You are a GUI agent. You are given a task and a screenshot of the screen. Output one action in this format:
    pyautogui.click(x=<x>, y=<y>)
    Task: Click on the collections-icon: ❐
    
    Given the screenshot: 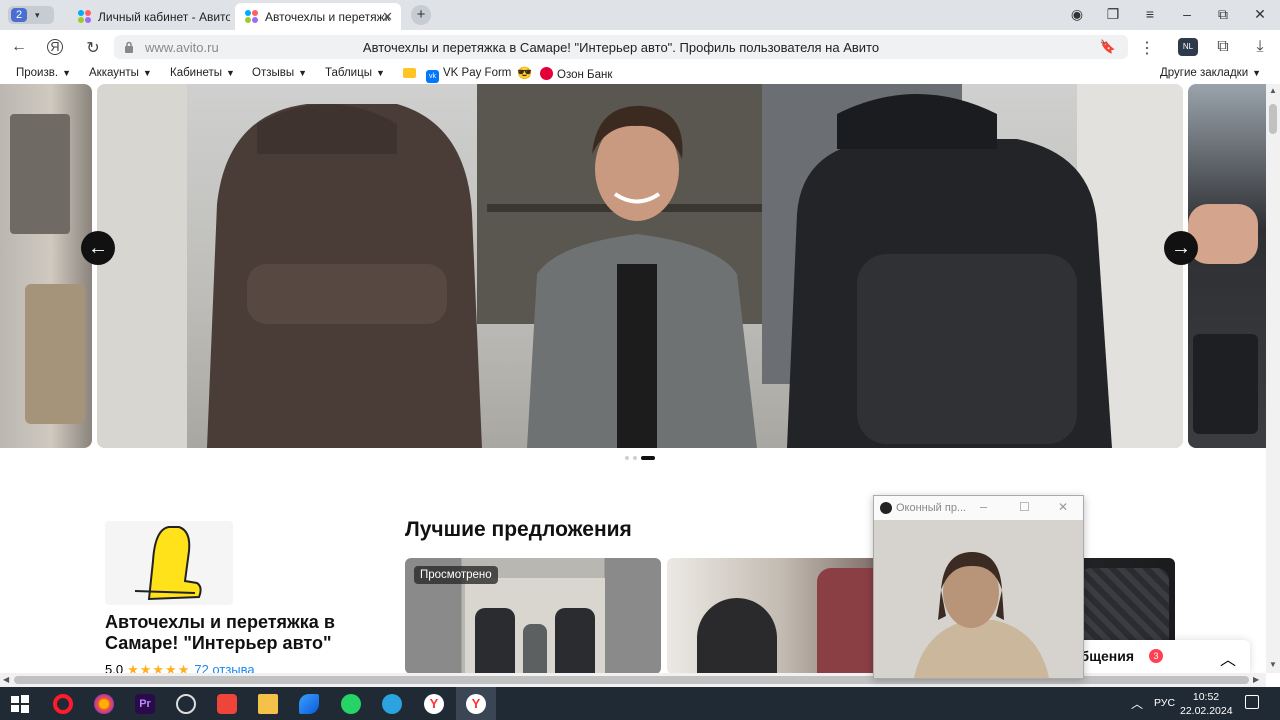 What is the action you would take?
    pyautogui.click(x=1113, y=14)
    